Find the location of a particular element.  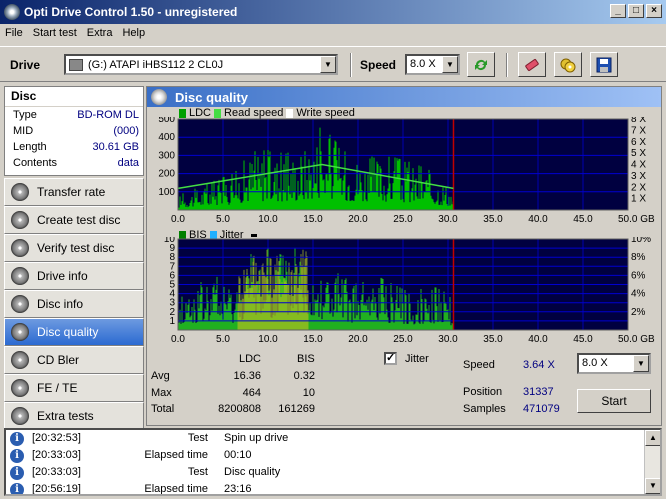

start-button: Start is located at coordinates (614, 401).